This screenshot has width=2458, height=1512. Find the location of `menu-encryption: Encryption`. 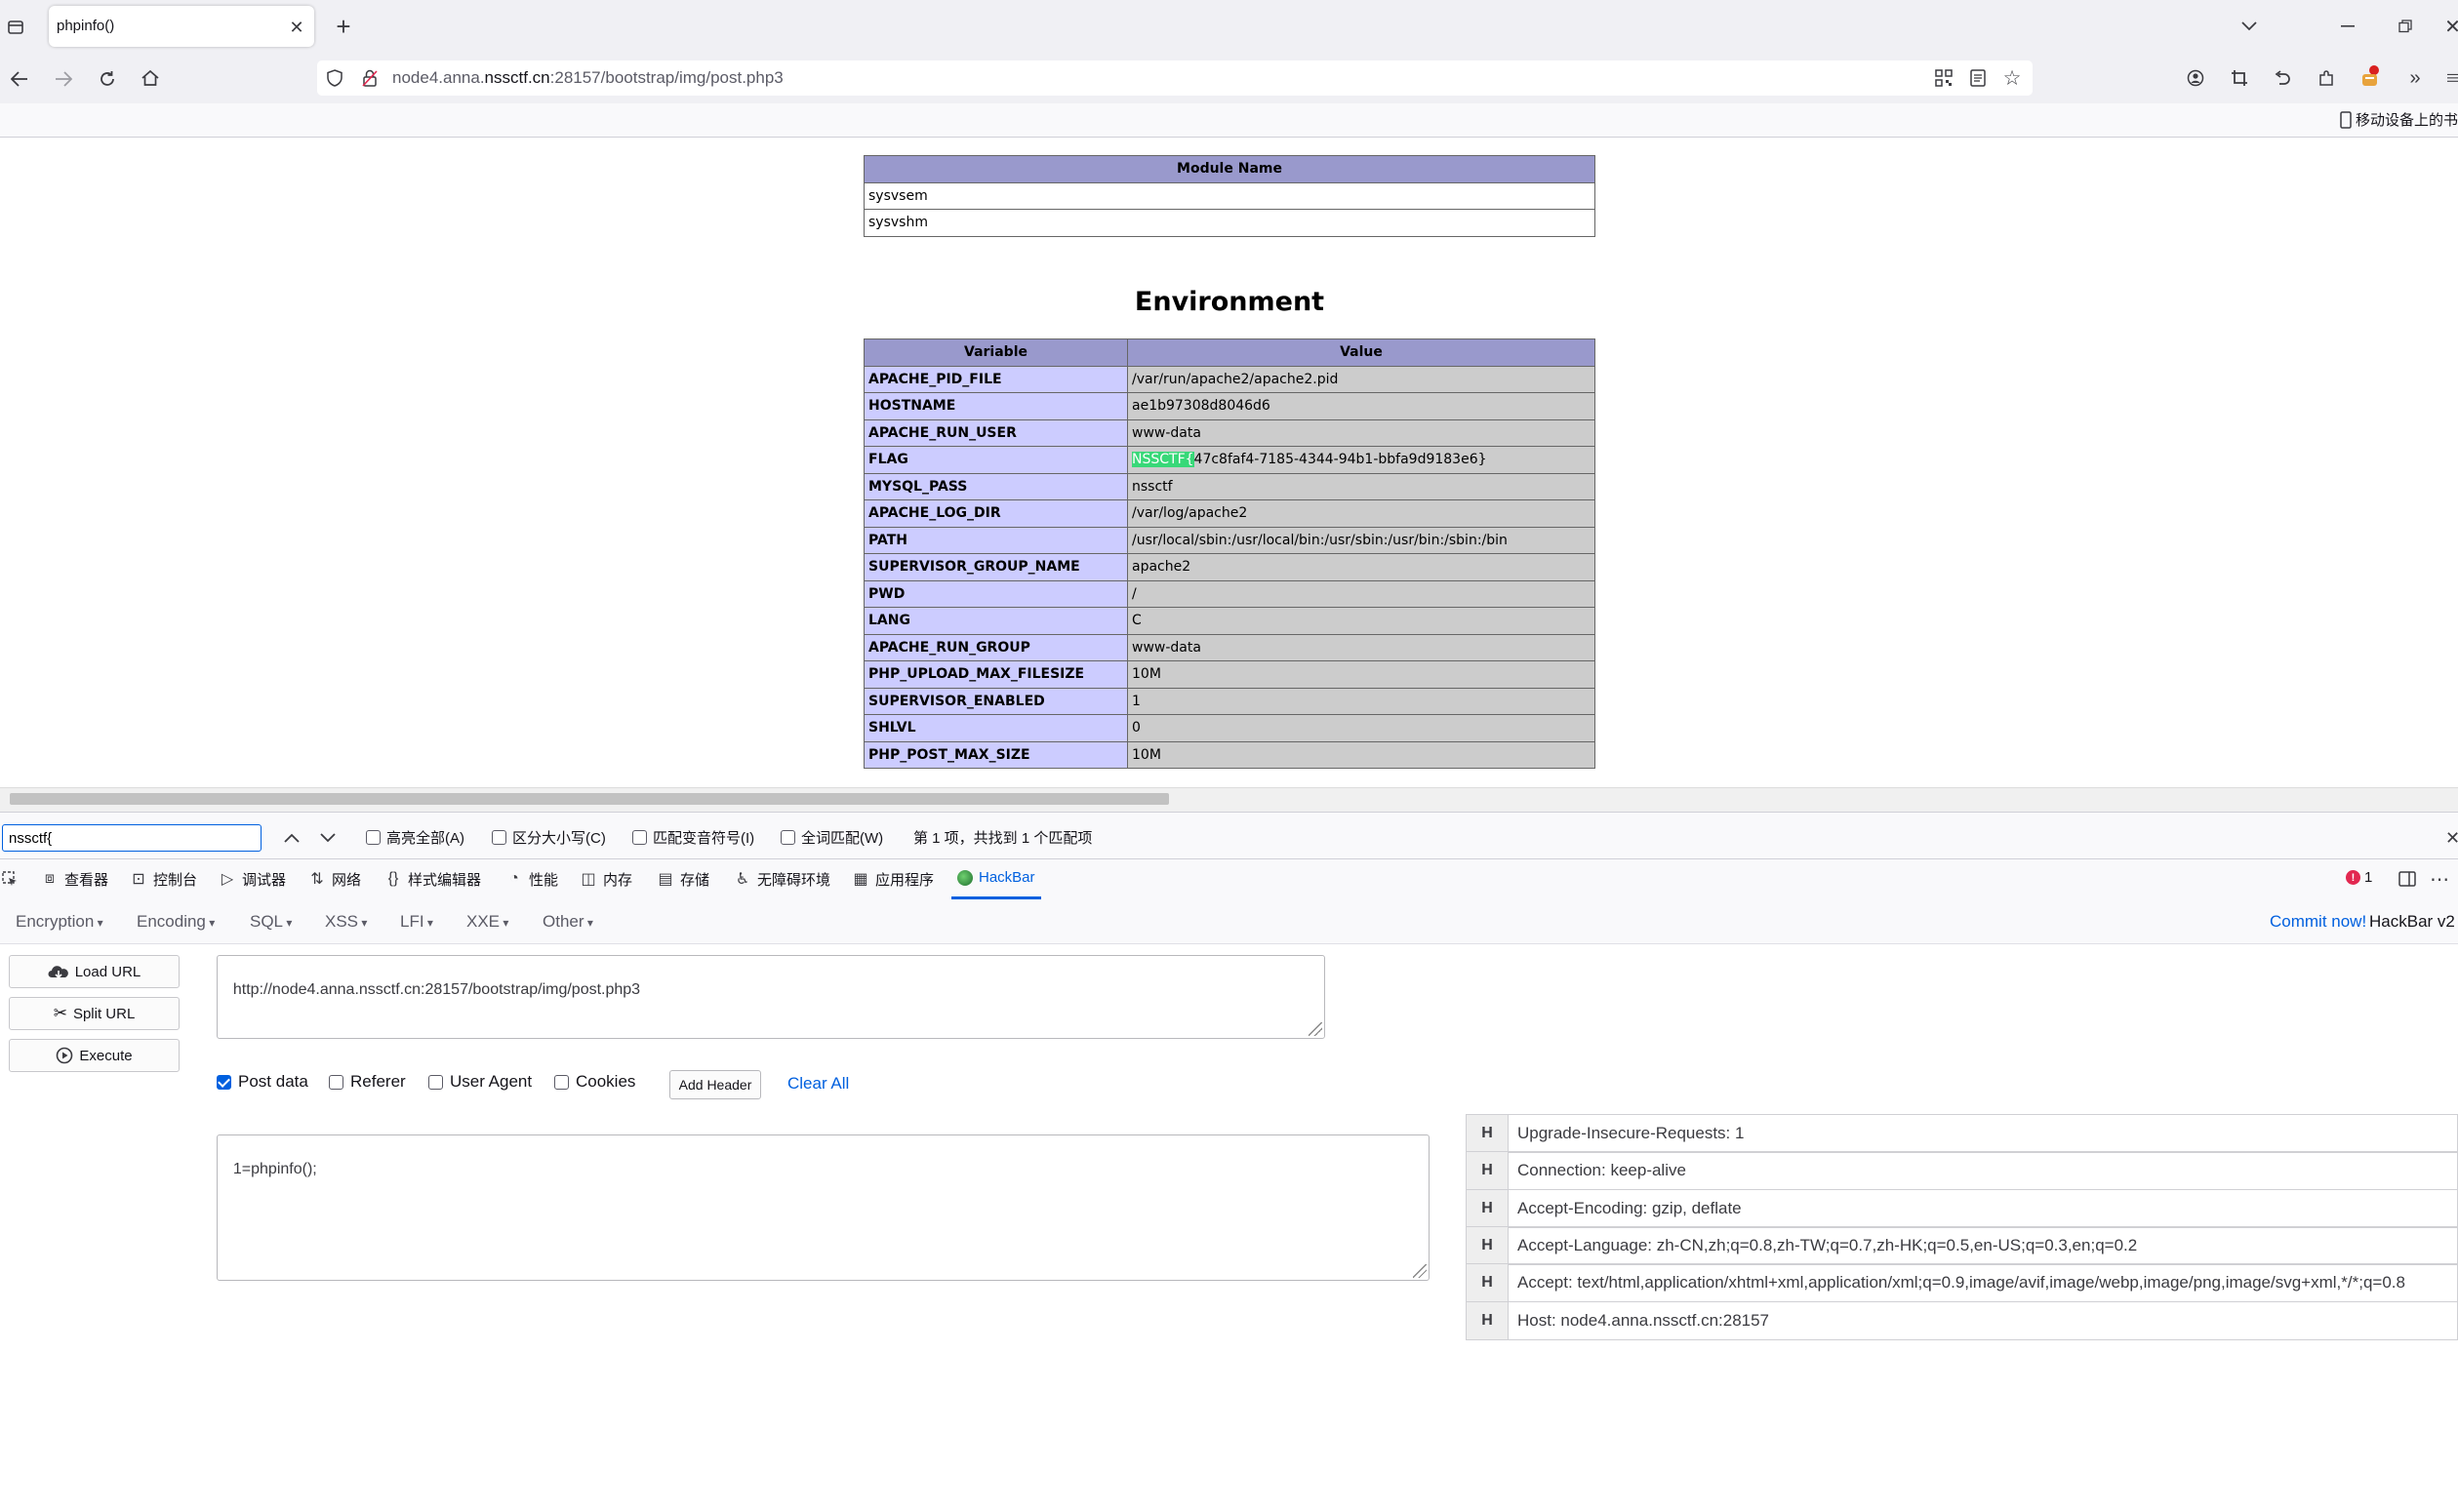

menu-encryption: Encryption is located at coordinates (59, 922).